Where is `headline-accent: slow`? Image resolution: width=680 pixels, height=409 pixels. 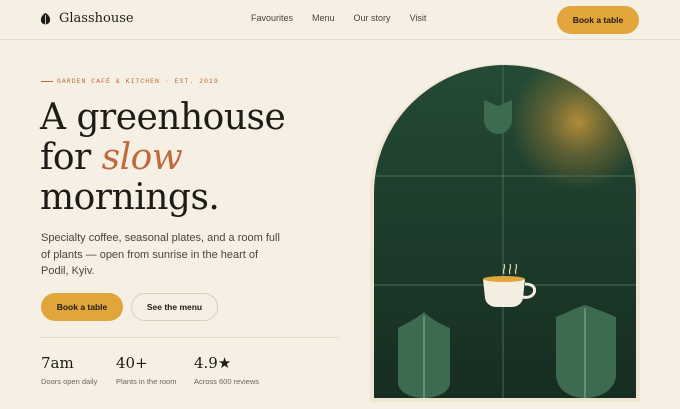 headline-accent: slow is located at coordinates (142, 157).